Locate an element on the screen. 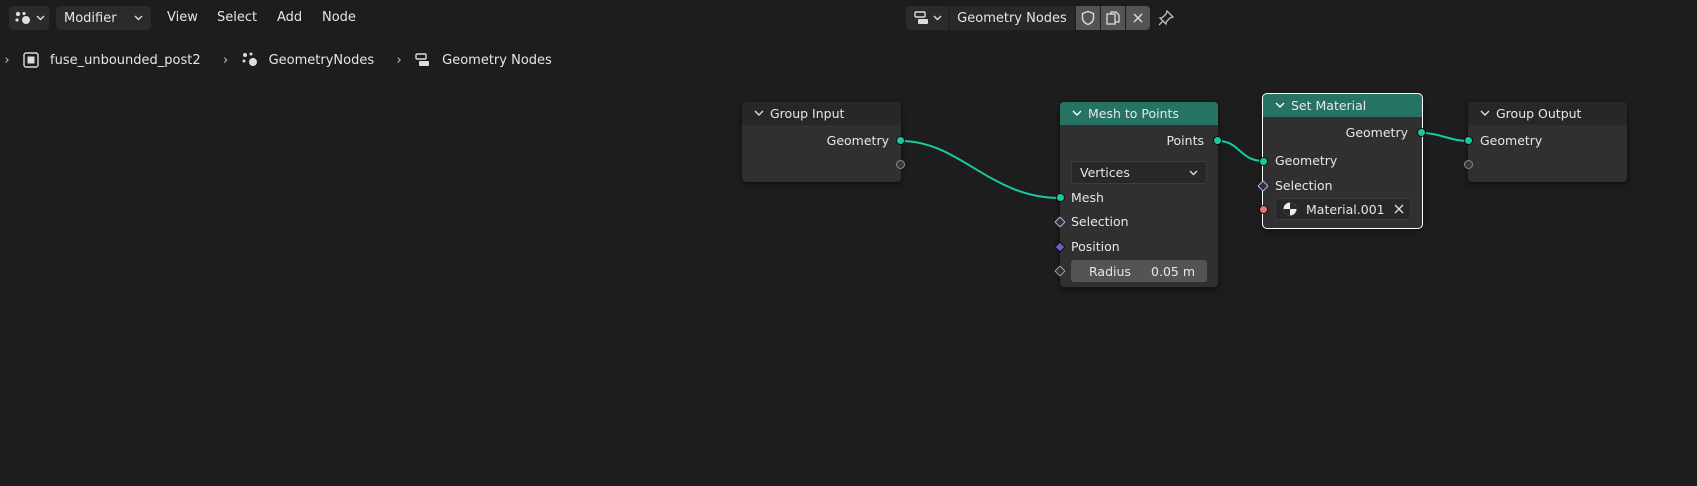 This screenshot has height=486, width=1697. material-field: Material.001 is located at coordinates (1343, 209).